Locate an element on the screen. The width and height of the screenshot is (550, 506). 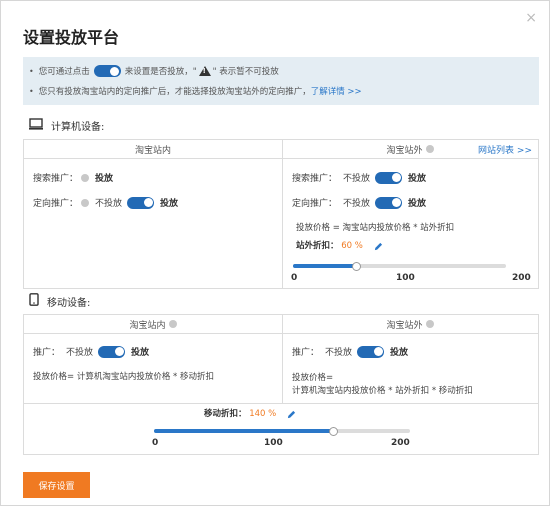
computer-inner-header: 淘宝站内 is located at coordinates (153, 149).